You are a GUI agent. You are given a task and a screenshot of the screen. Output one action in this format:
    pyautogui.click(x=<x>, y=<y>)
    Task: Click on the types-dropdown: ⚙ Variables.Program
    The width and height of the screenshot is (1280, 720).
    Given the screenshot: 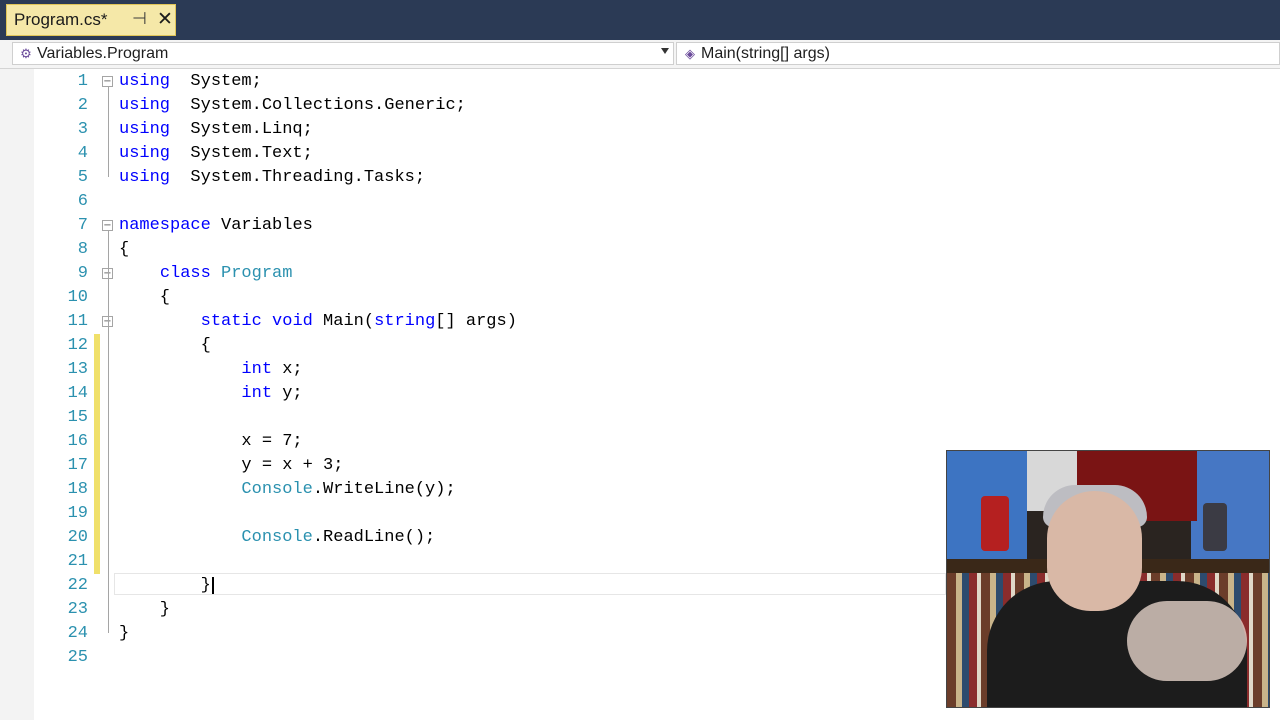 What is the action you would take?
    pyautogui.click(x=343, y=53)
    